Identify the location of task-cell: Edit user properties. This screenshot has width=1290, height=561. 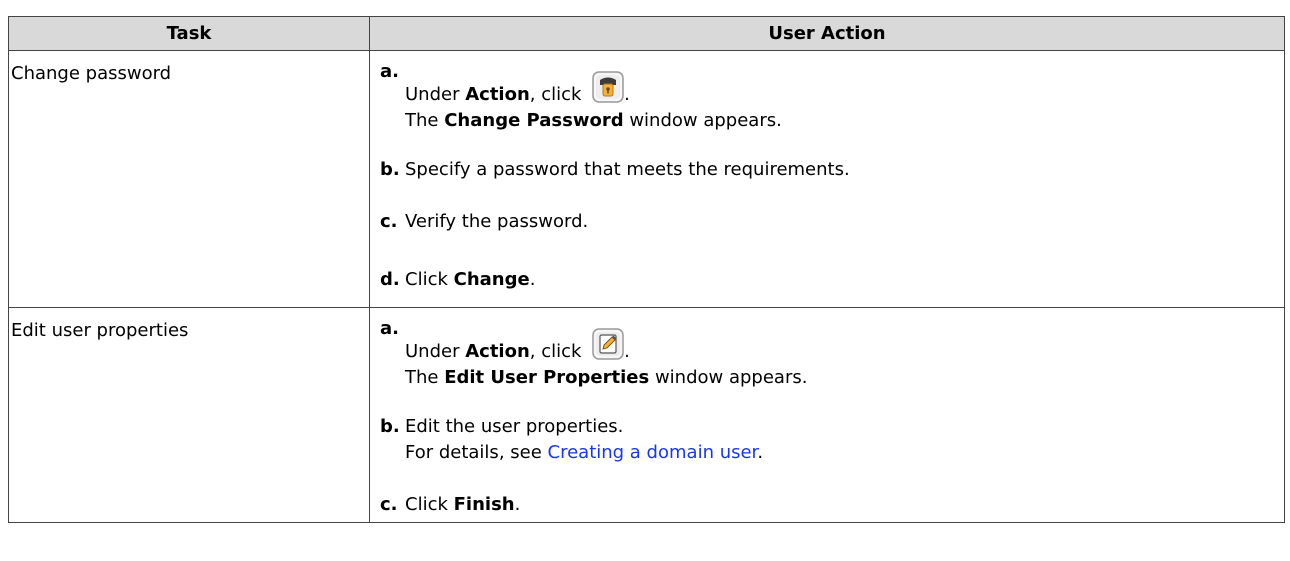
(189, 415).